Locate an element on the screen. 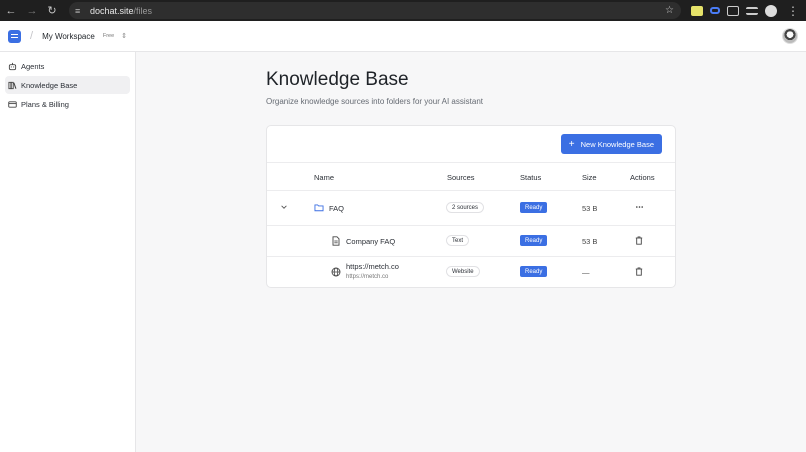 The height and width of the screenshot is (452, 806). plan-badge: Free is located at coordinates (108, 36).